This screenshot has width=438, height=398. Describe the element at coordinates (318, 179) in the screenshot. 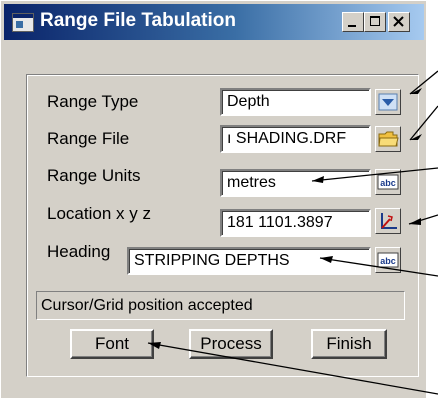

I see `arrowhead-range-units` at that location.